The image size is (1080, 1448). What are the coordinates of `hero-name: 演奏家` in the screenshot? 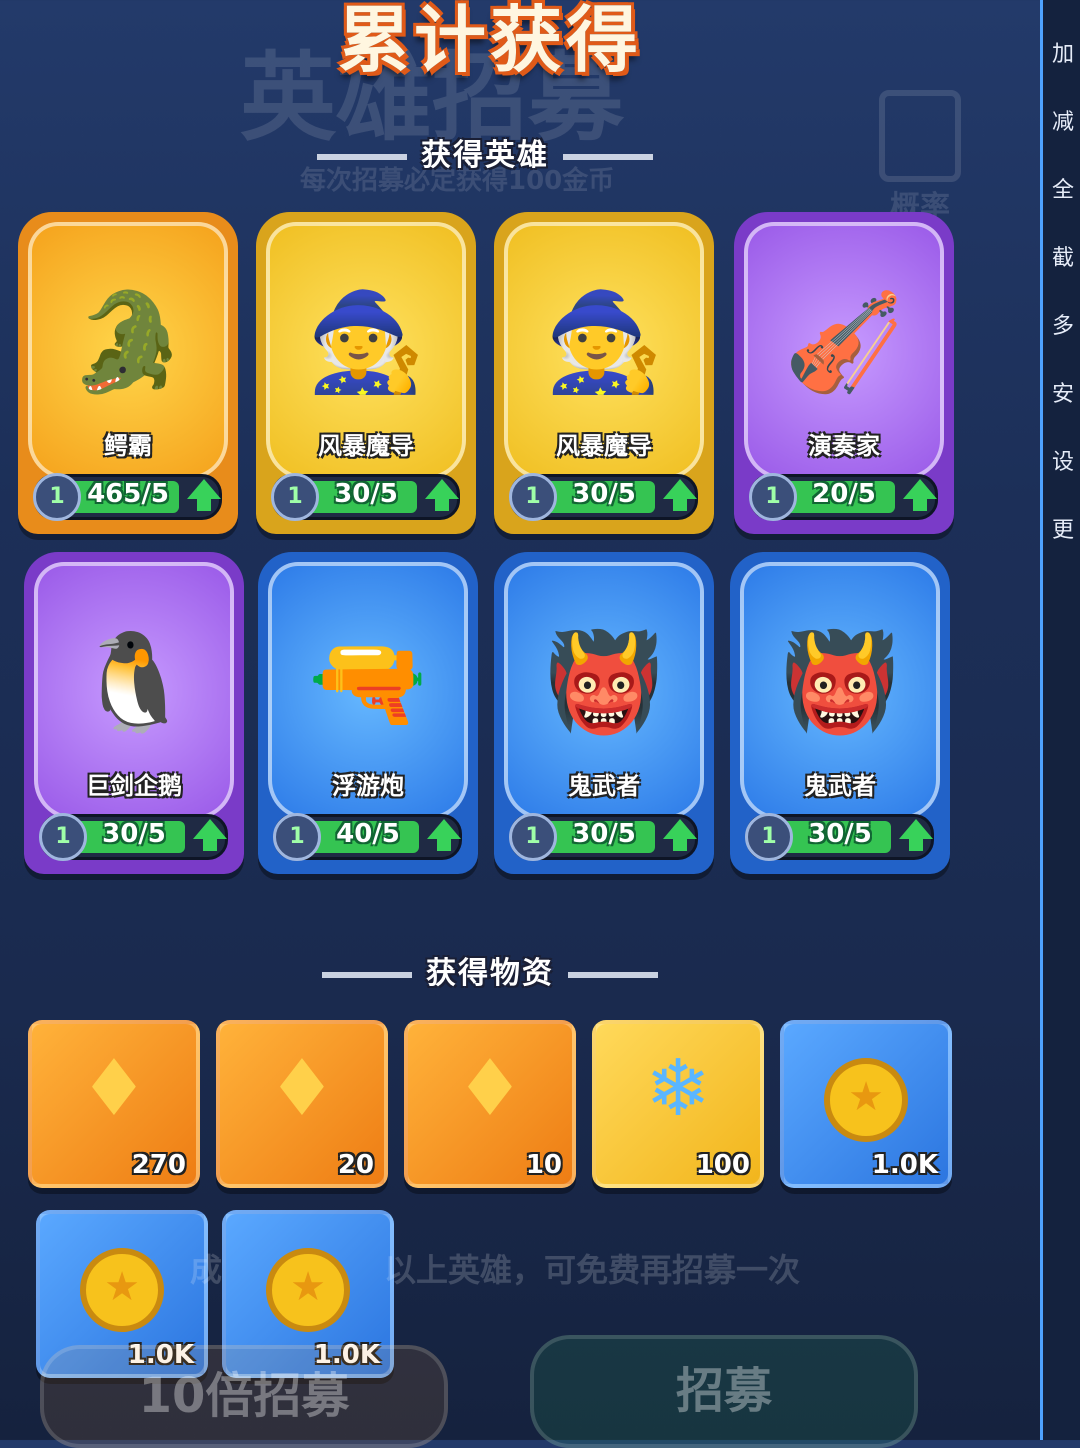 It's located at (844, 446).